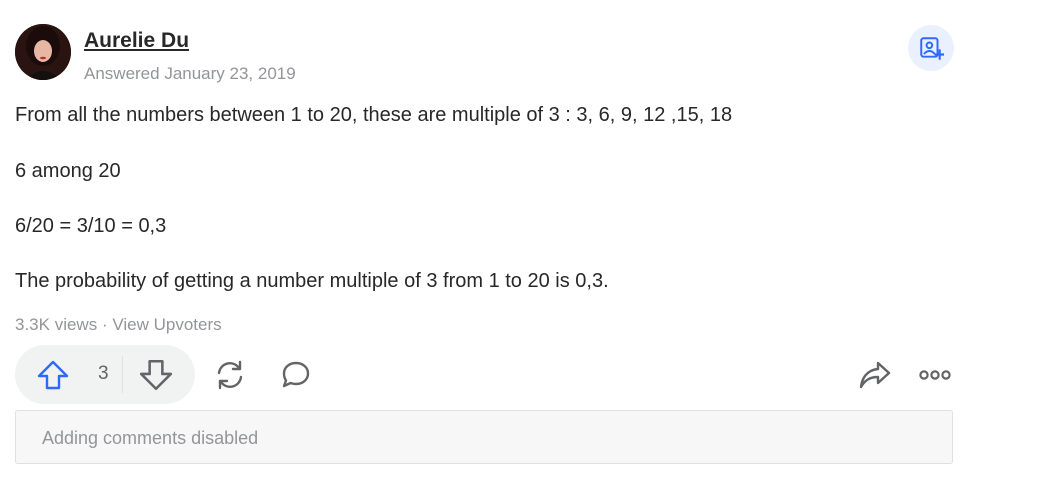 This screenshot has width=1062, height=480. I want to click on upvote-button: 3, so click(68, 374).